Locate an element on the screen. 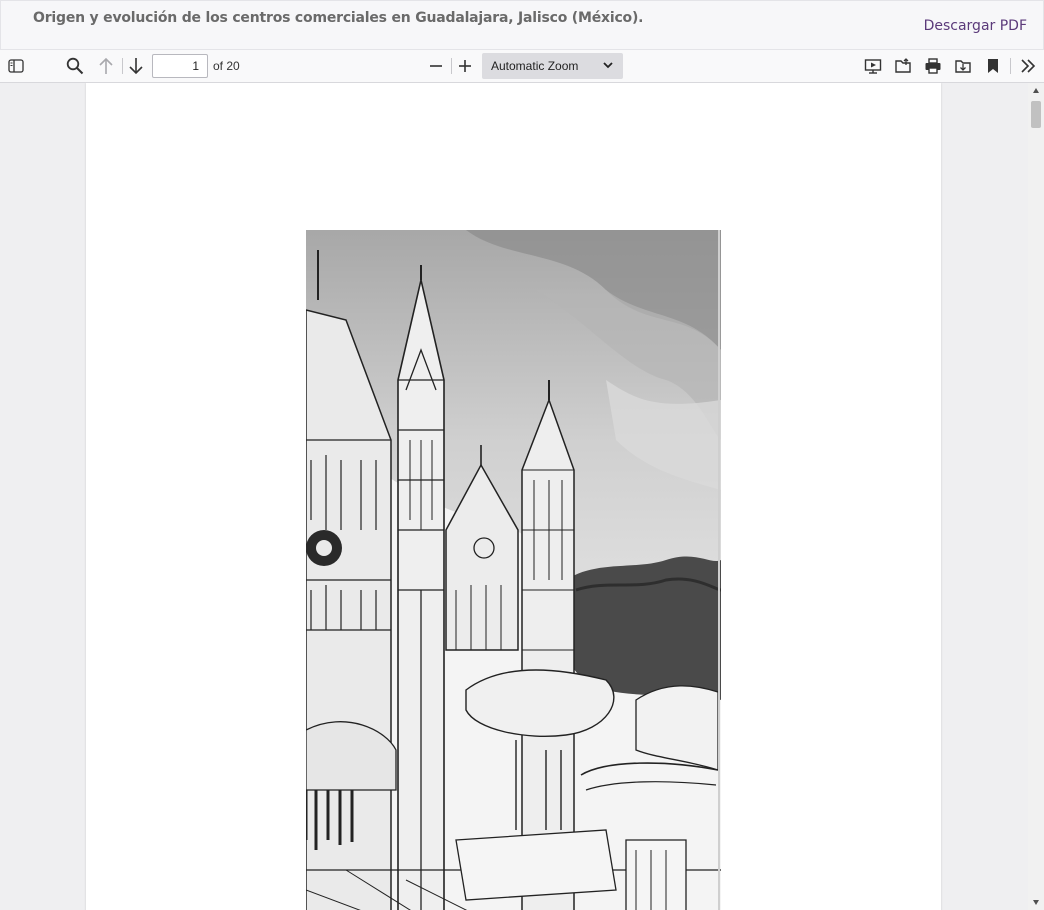  chevron-down-icon is located at coordinates (608, 65).